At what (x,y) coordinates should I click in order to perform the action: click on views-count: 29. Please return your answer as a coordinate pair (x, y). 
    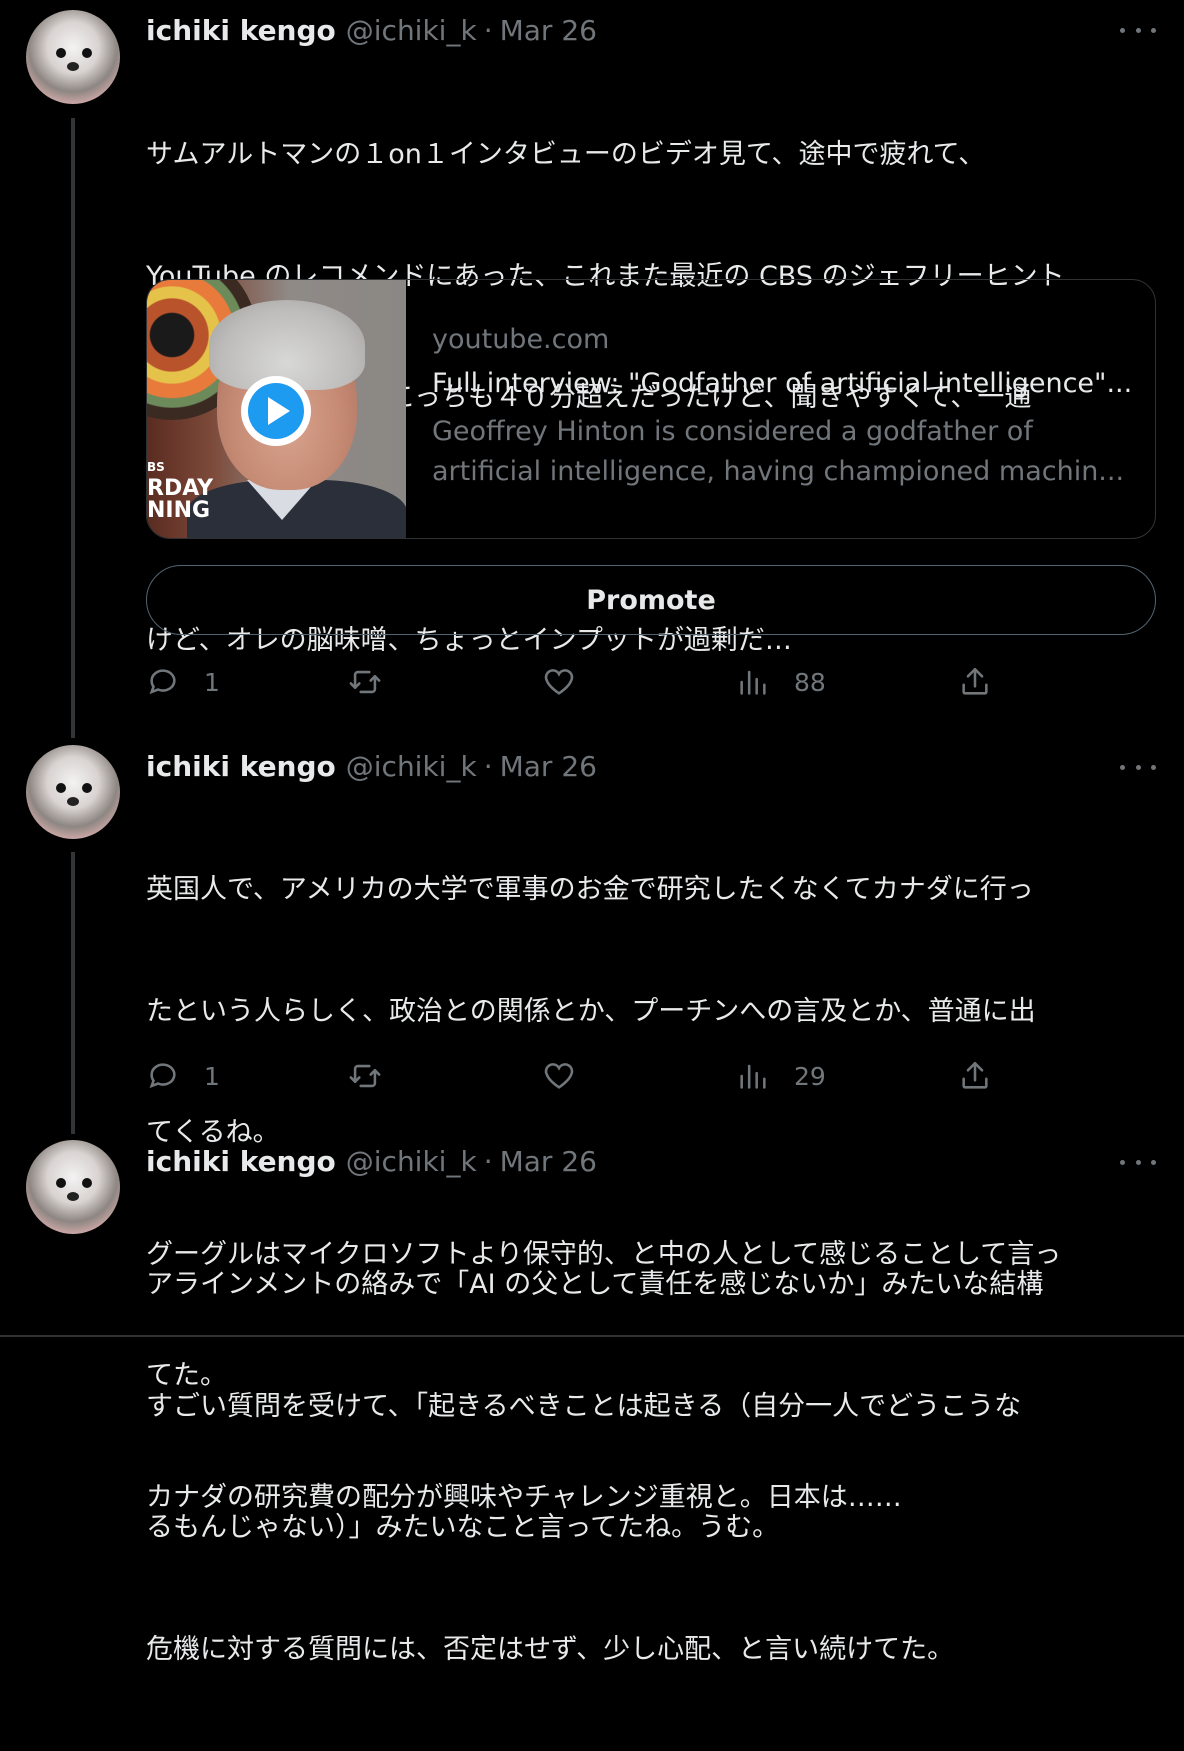
    Looking at the image, I should click on (810, 1076).